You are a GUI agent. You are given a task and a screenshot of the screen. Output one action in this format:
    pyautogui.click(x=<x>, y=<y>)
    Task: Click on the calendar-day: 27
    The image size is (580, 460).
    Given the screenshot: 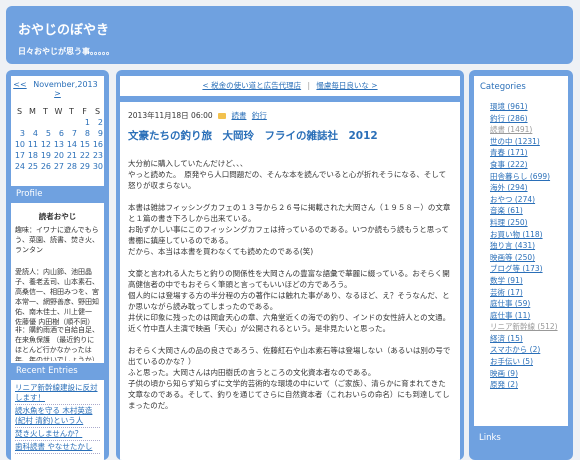 What is the action you would take?
    pyautogui.click(x=58, y=166)
    